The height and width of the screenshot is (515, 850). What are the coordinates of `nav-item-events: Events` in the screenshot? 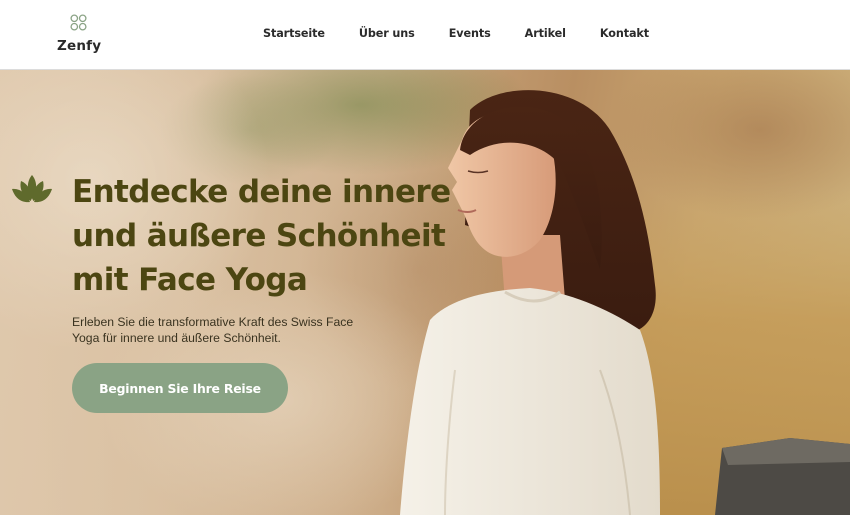 It's located at (470, 33).